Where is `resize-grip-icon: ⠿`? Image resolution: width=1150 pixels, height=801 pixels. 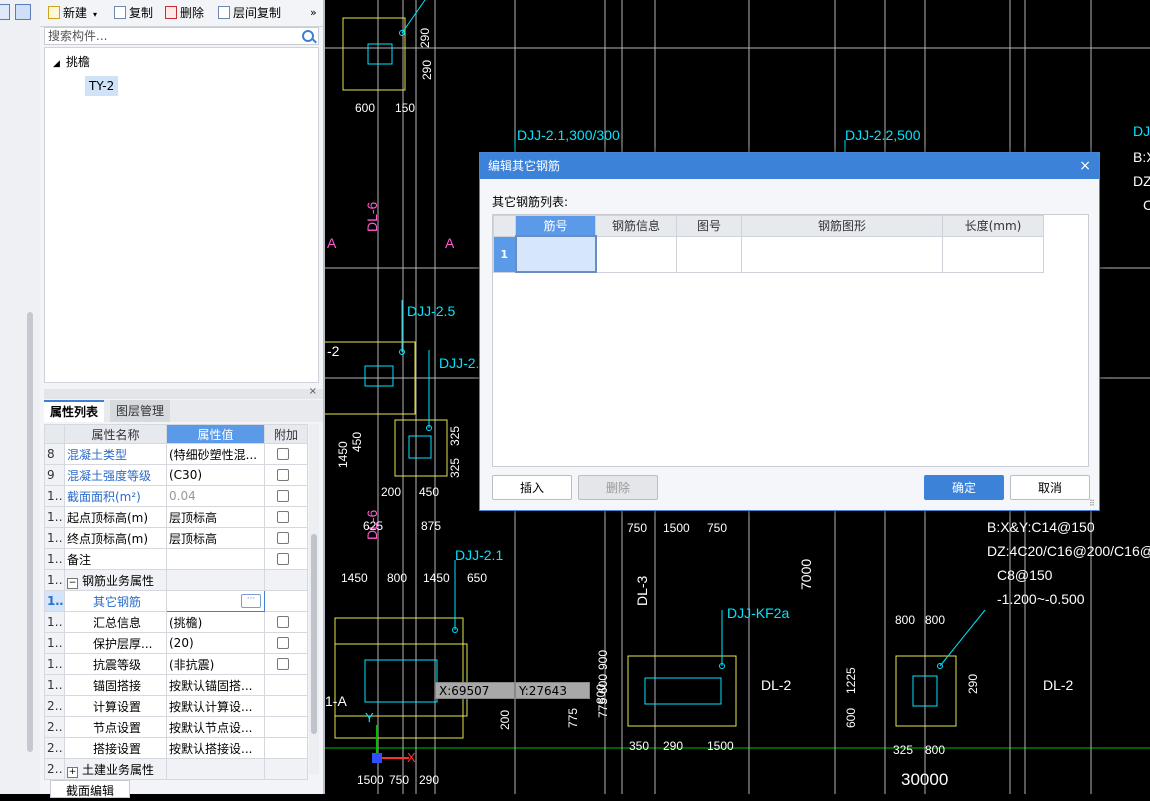
resize-grip-icon: ⠿ is located at coordinates (1093, 504).